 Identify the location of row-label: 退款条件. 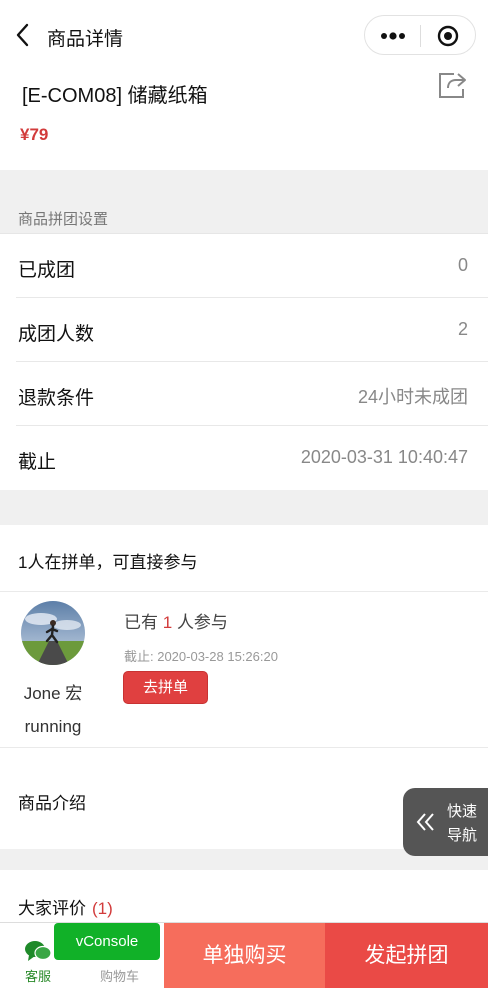
(56, 398).